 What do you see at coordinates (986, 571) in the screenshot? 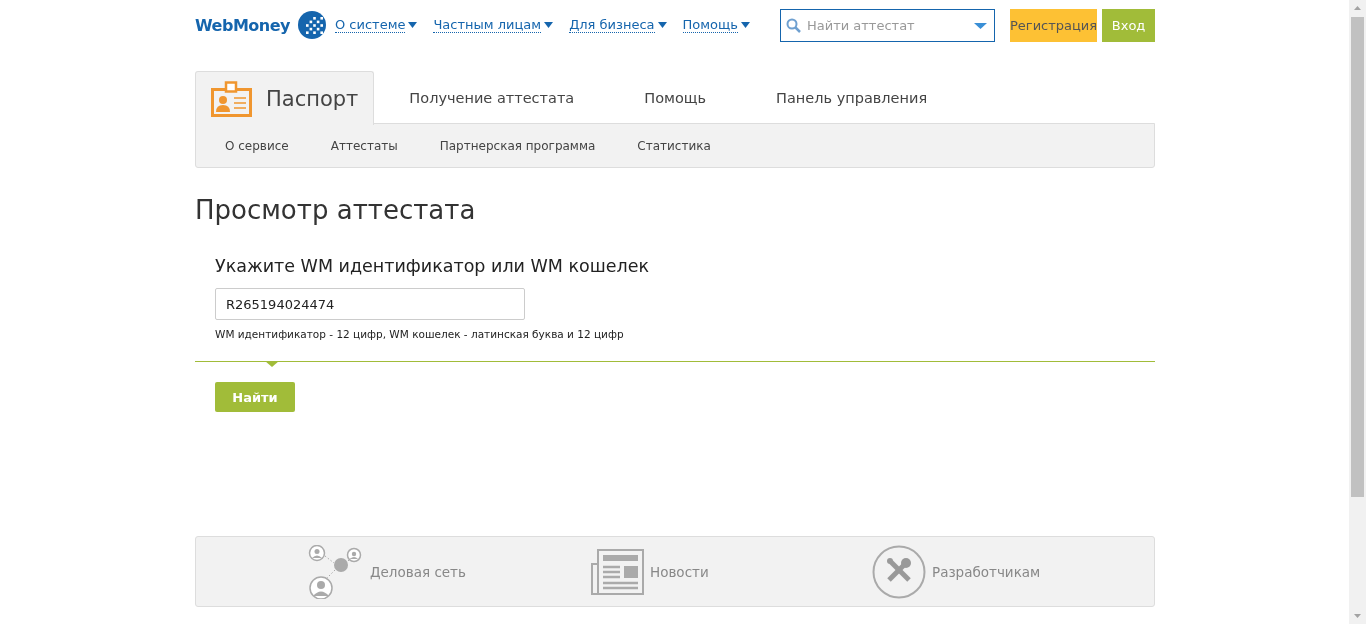
I see `footer-link: Разработчикам` at bounding box center [986, 571].